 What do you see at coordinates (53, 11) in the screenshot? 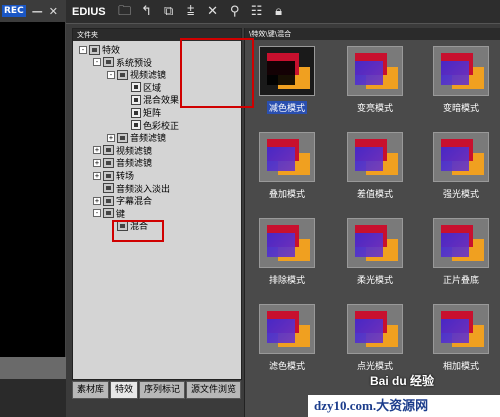
I see `close-button: ✕` at bounding box center [53, 11].